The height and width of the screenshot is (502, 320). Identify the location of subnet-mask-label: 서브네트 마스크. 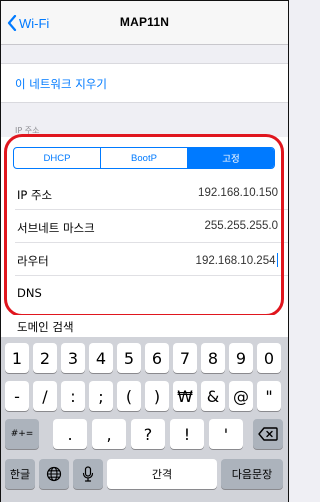
(56, 228).